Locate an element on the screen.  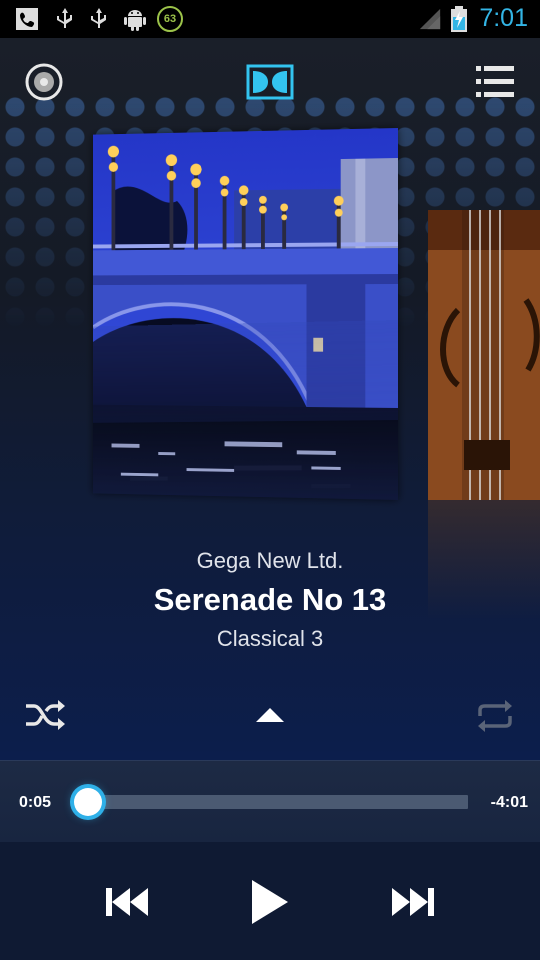
disc-icon is located at coordinates (44, 82).